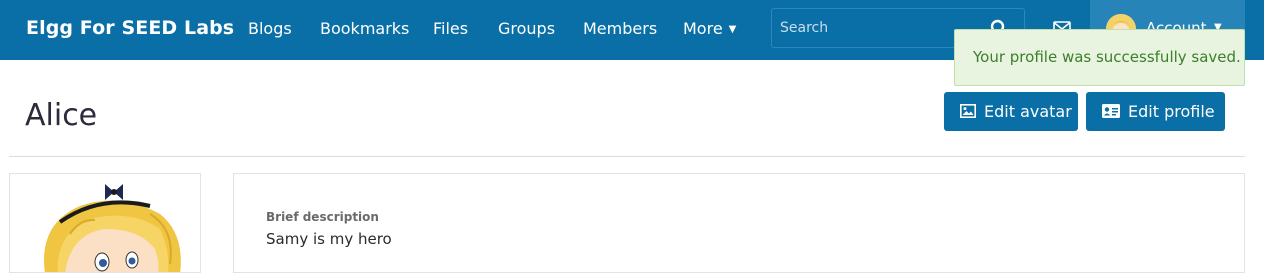  What do you see at coordinates (703, 28) in the screenshot?
I see `nav-more-label: More` at bounding box center [703, 28].